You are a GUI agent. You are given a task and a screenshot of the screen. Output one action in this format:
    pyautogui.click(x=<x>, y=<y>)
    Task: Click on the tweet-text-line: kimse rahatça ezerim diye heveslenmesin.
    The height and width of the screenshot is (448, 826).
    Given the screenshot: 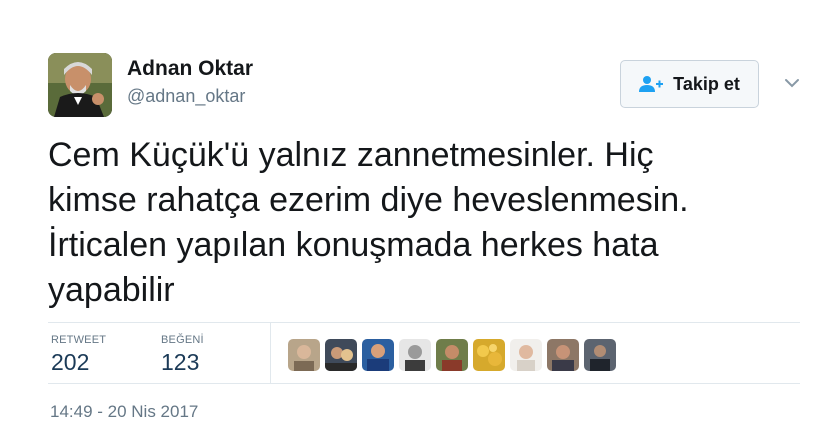 What is the action you would take?
    pyautogui.click(x=368, y=200)
    